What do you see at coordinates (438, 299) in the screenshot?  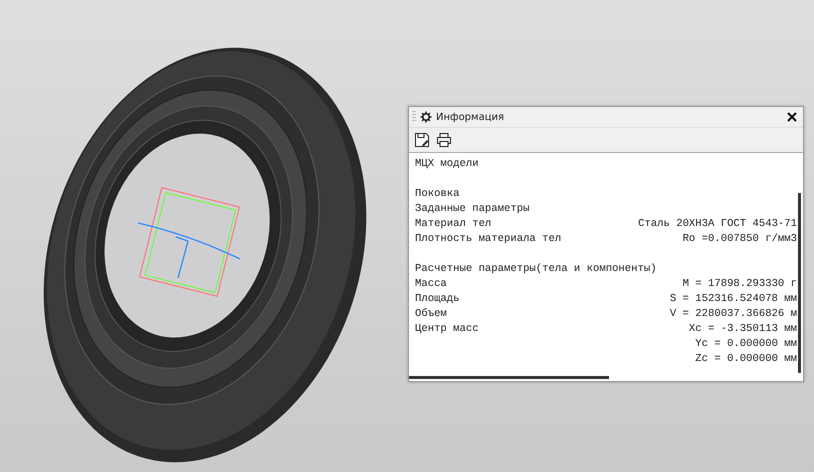 I see `info-label: Площадь` at bounding box center [438, 299].